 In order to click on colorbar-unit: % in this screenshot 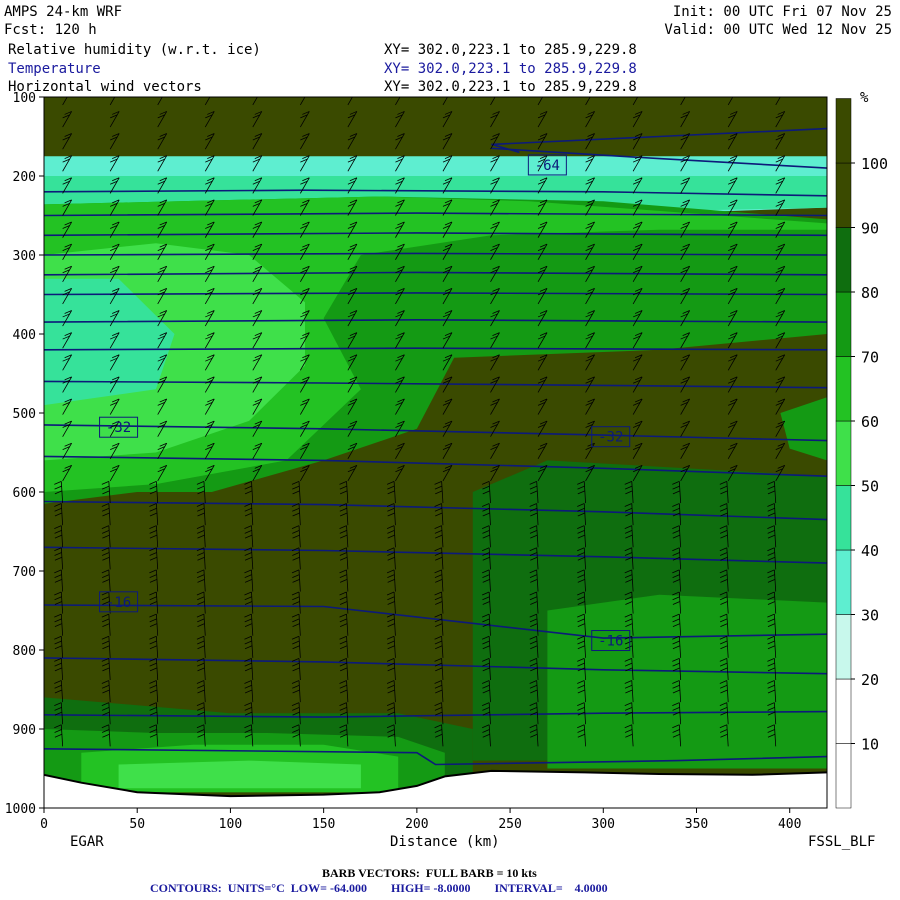, I will do `click(864, 98)`.